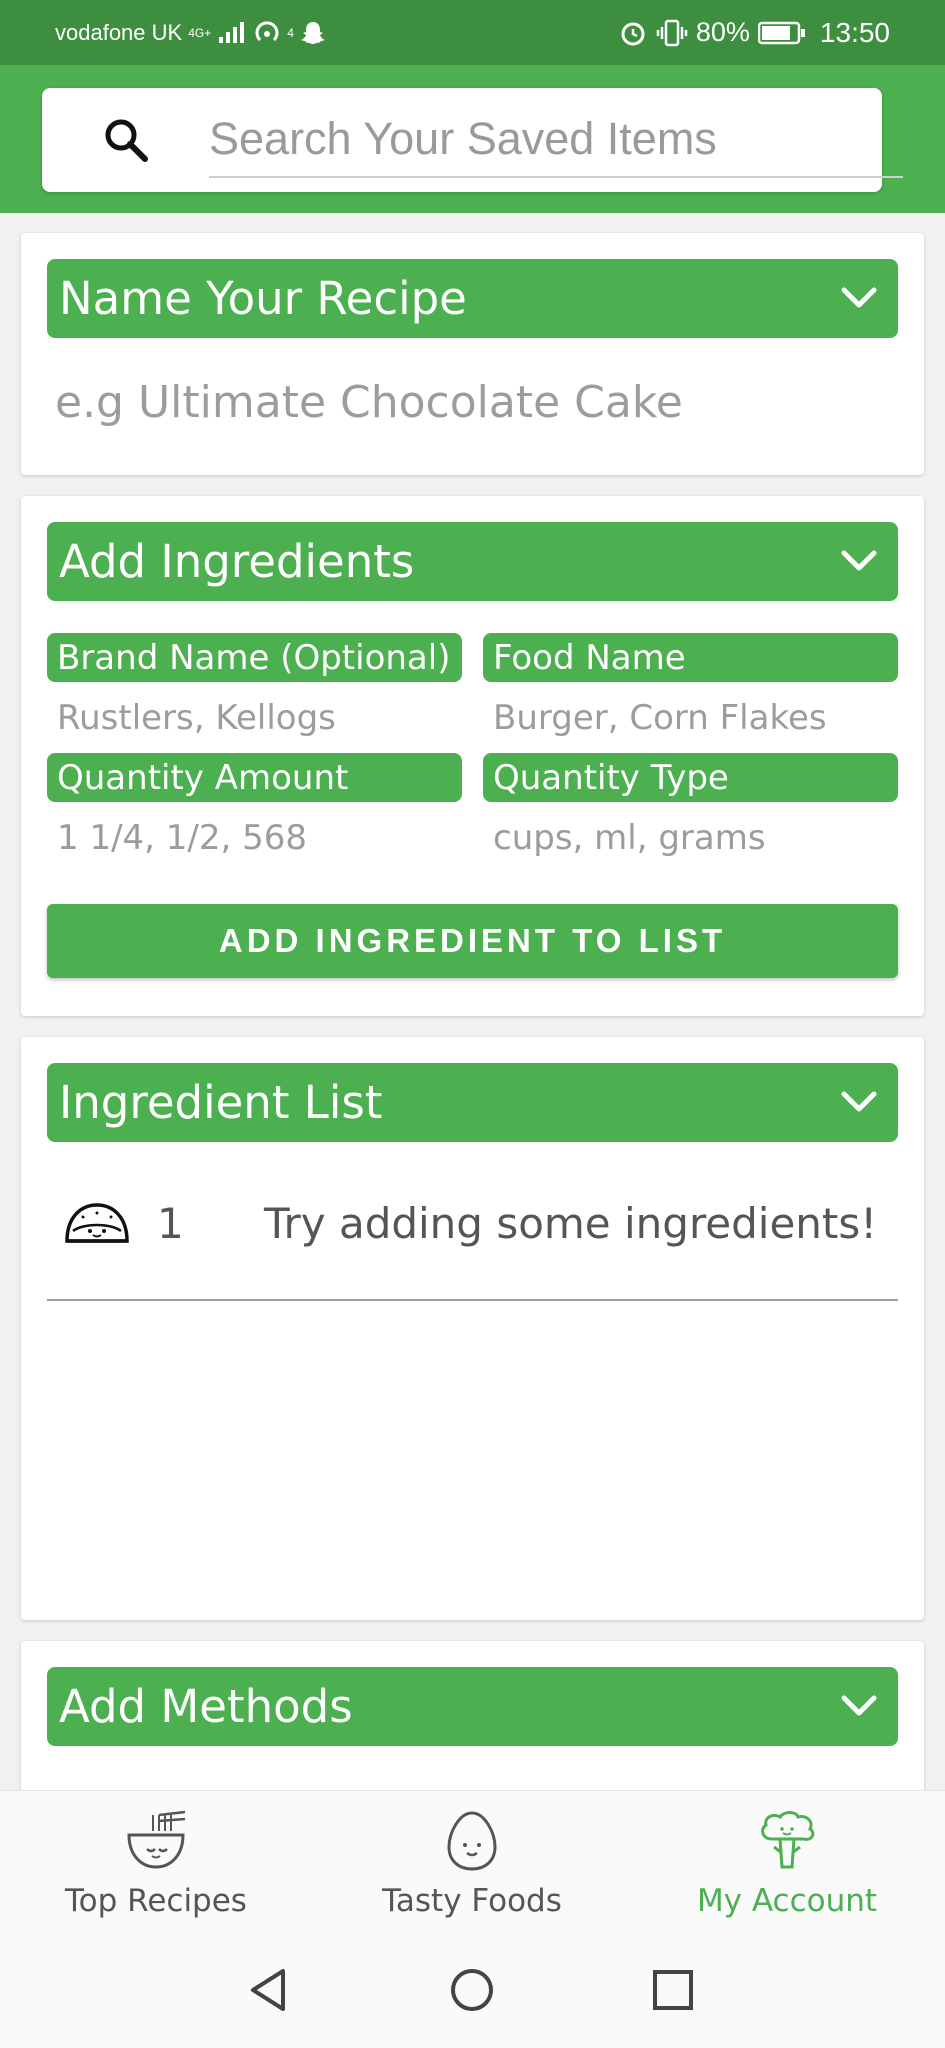 This screenshot has height=2048, width=945. Describe the element at coordinates (472, 1841) in the screenshot. I see `egg-icon` at that location.